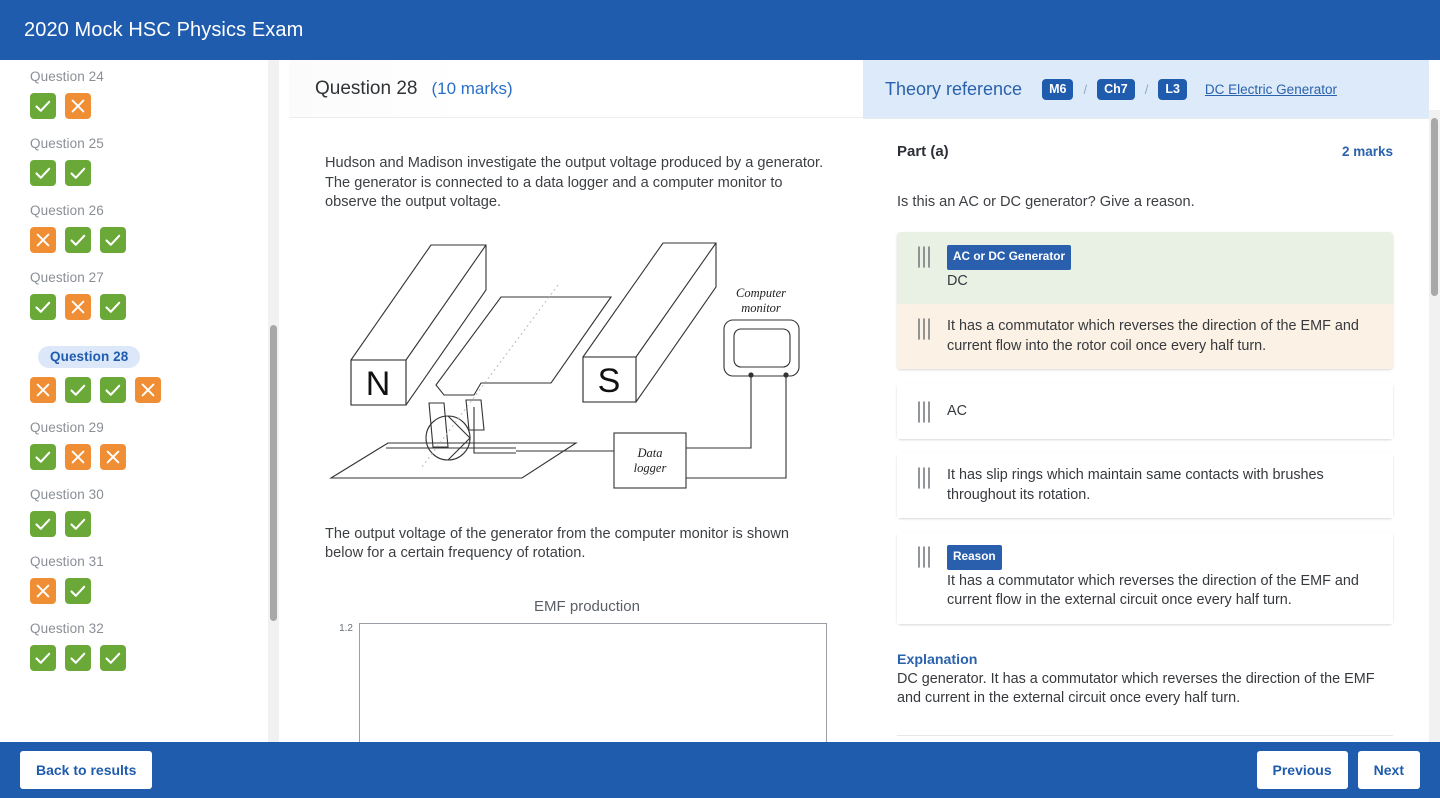 This screenshot has width=1440, height=798. I want to click on sidebar-scrollbar, so click(273, 401).